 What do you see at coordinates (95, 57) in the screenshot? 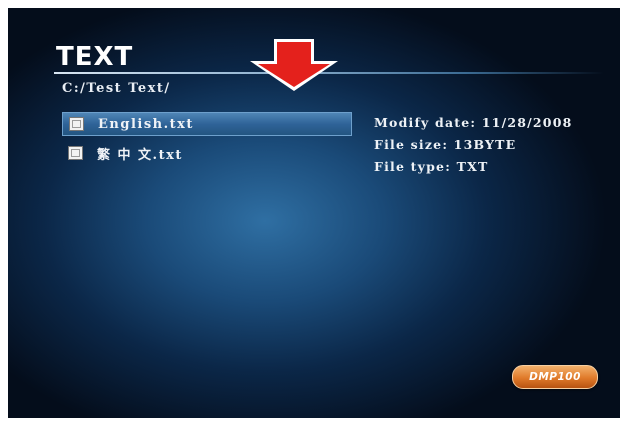
I see `page-title: TEXT` at bounding box center [95, 57].